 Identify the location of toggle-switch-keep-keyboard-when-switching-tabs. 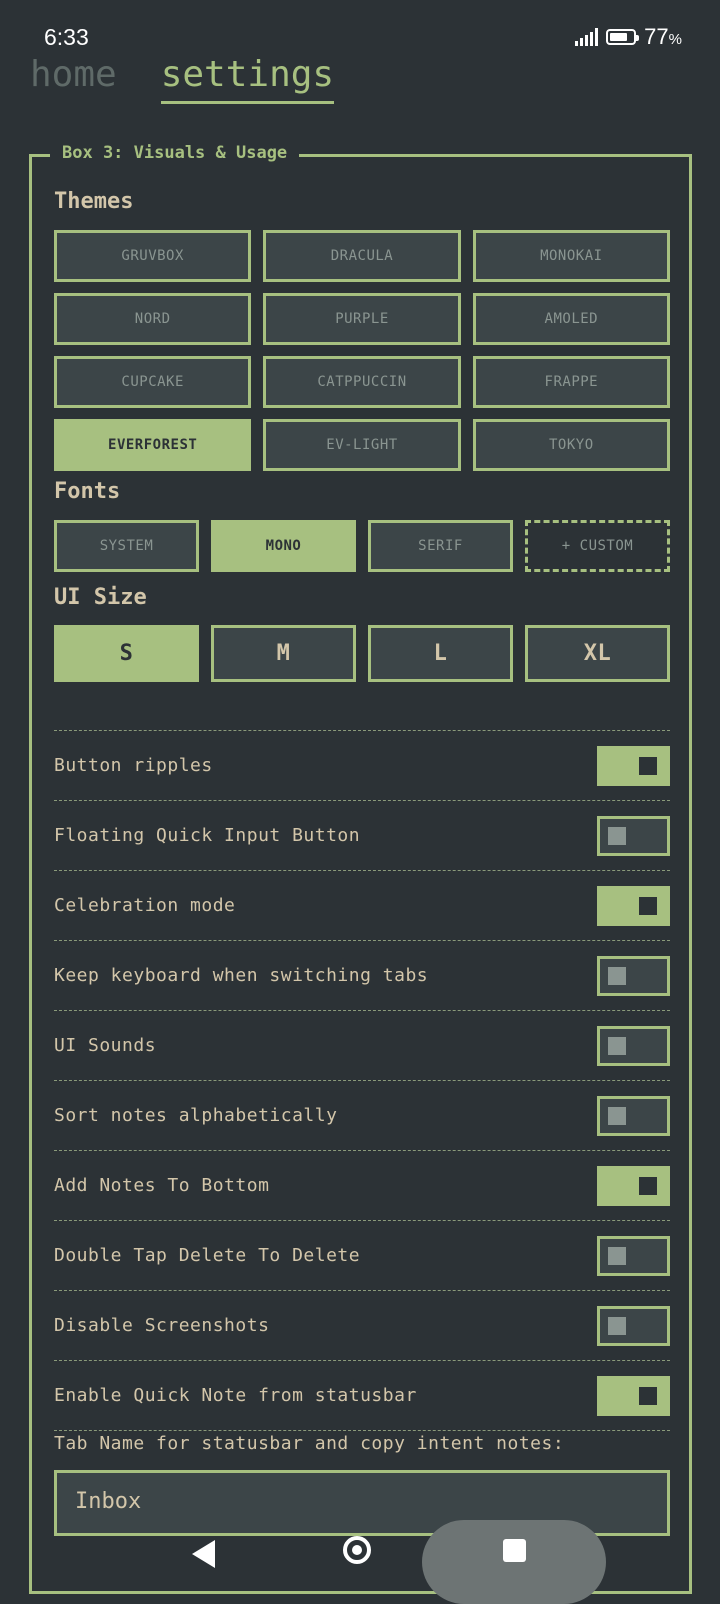
(633, 975).